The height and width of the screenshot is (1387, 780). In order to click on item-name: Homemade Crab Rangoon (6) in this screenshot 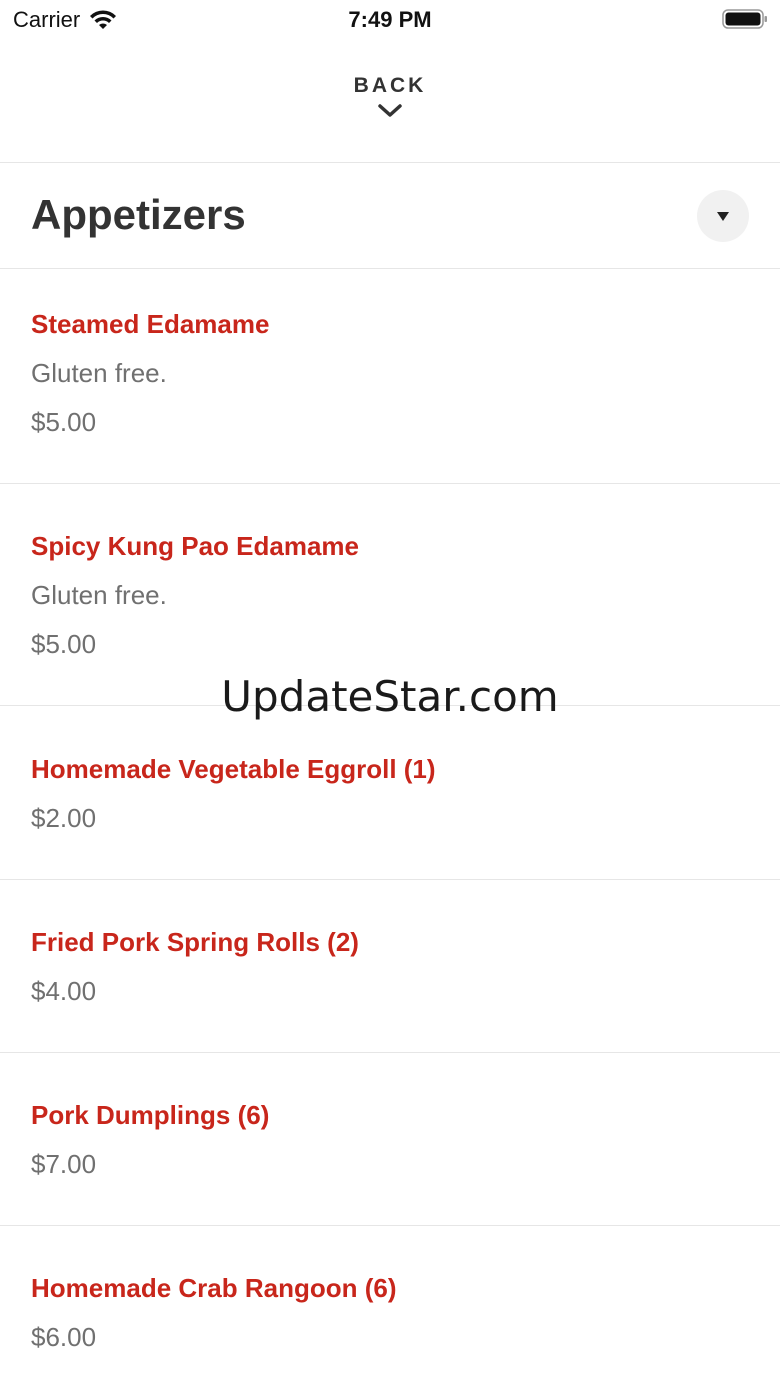, I will do `click(214, 1288)`.